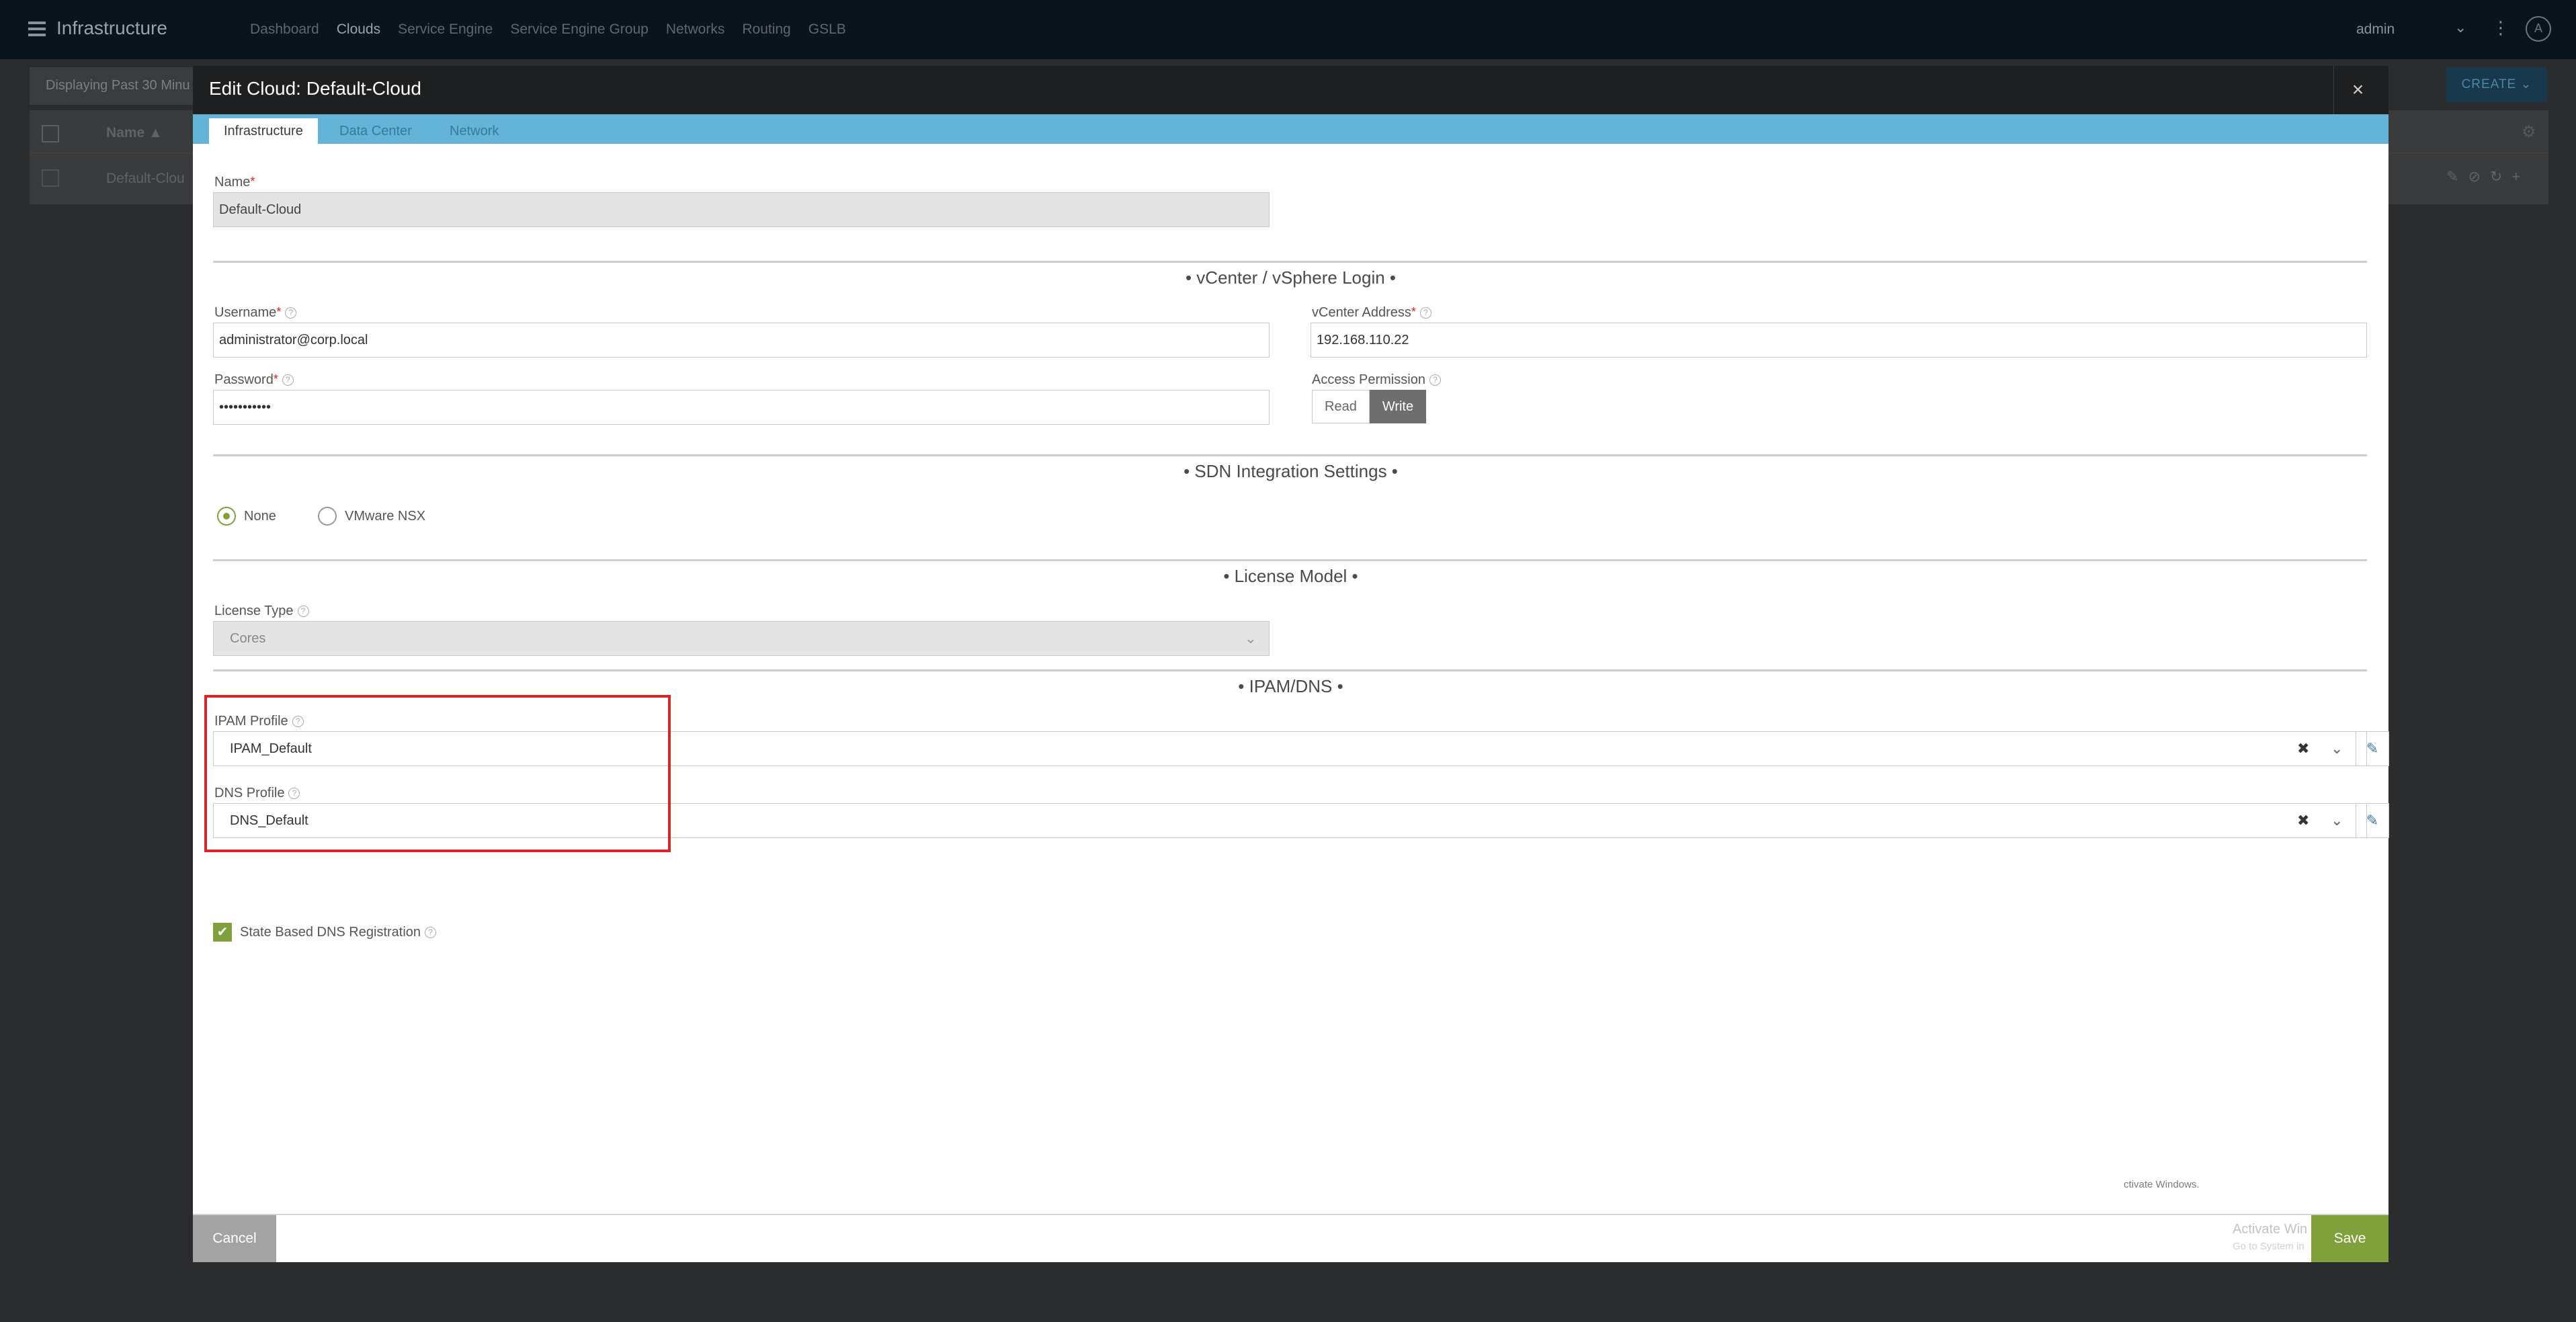  What do you see at coordinates (259, 722) in the screenshot?
I see `ipam-profile-label: IPAM Profile?` at bounding box center [259, 722].